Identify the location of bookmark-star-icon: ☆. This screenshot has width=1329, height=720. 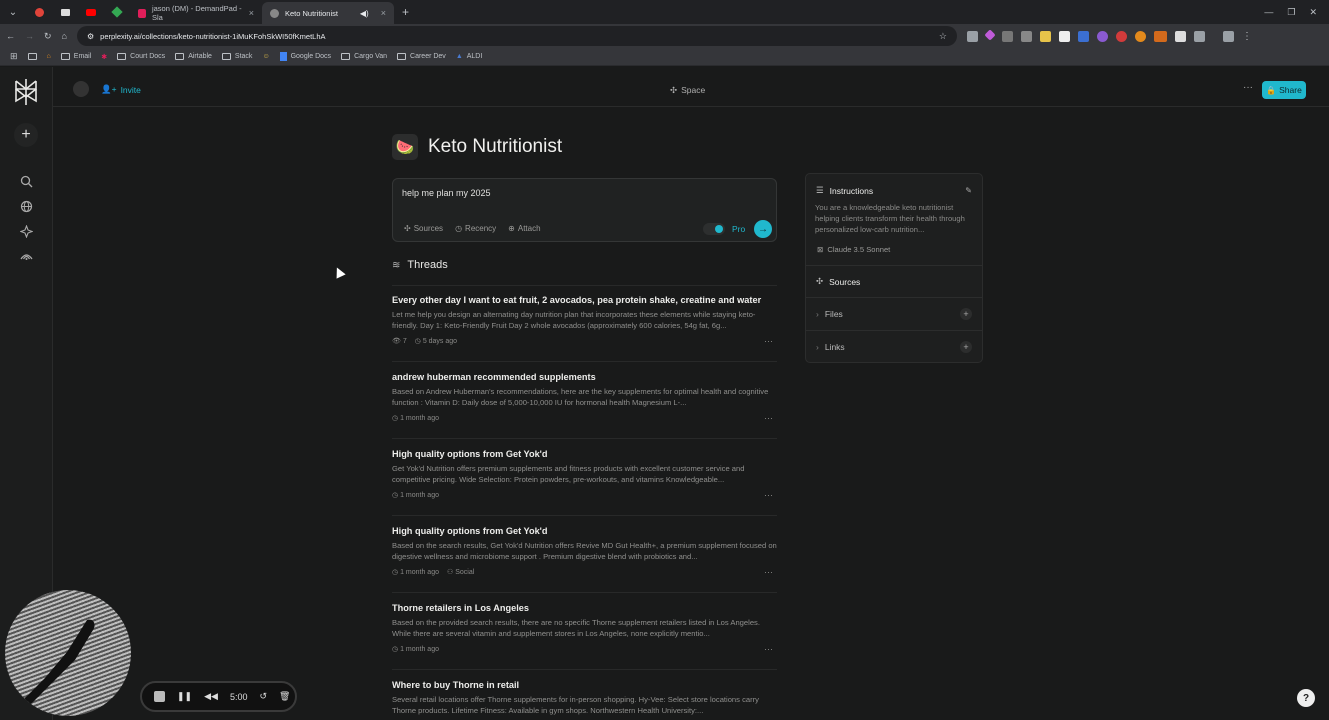
(943, 36).